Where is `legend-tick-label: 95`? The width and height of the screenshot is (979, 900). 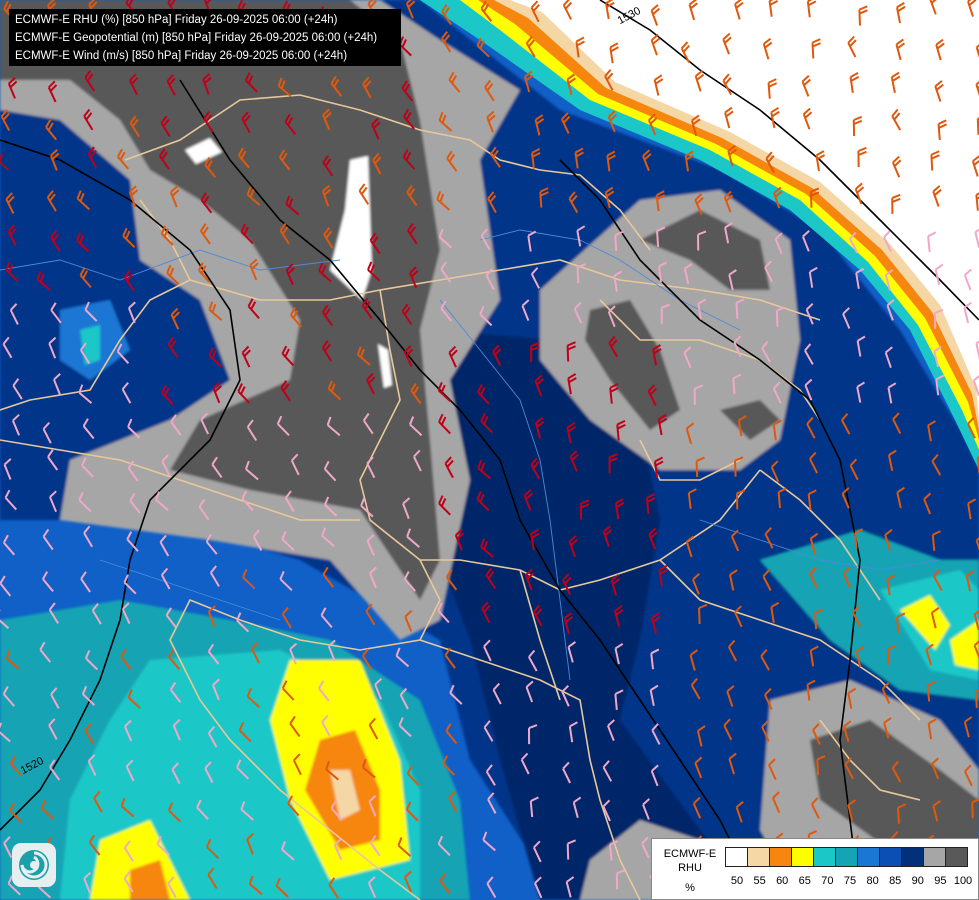 legend-tick-label: 95 is located at coordinates (940, 881).